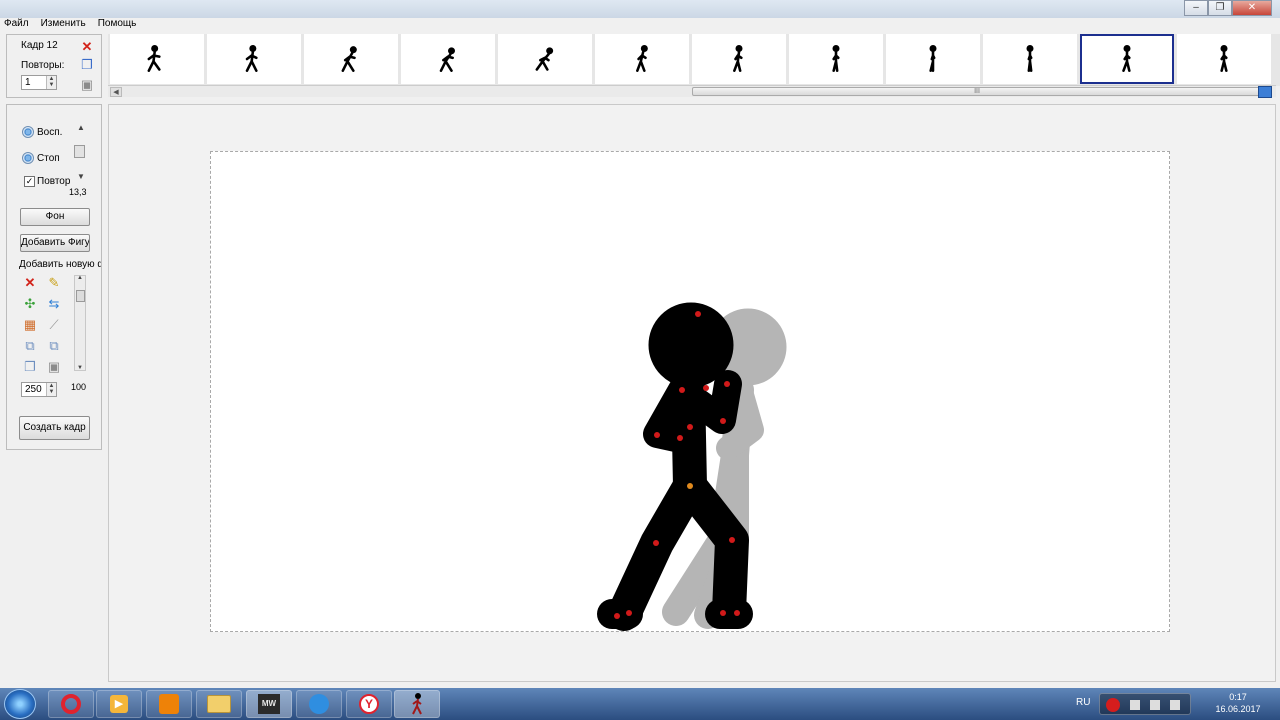  Describe the element at coordinates (1196, 8) in the screenshot. I see `minimize-button: ‒` at that location.